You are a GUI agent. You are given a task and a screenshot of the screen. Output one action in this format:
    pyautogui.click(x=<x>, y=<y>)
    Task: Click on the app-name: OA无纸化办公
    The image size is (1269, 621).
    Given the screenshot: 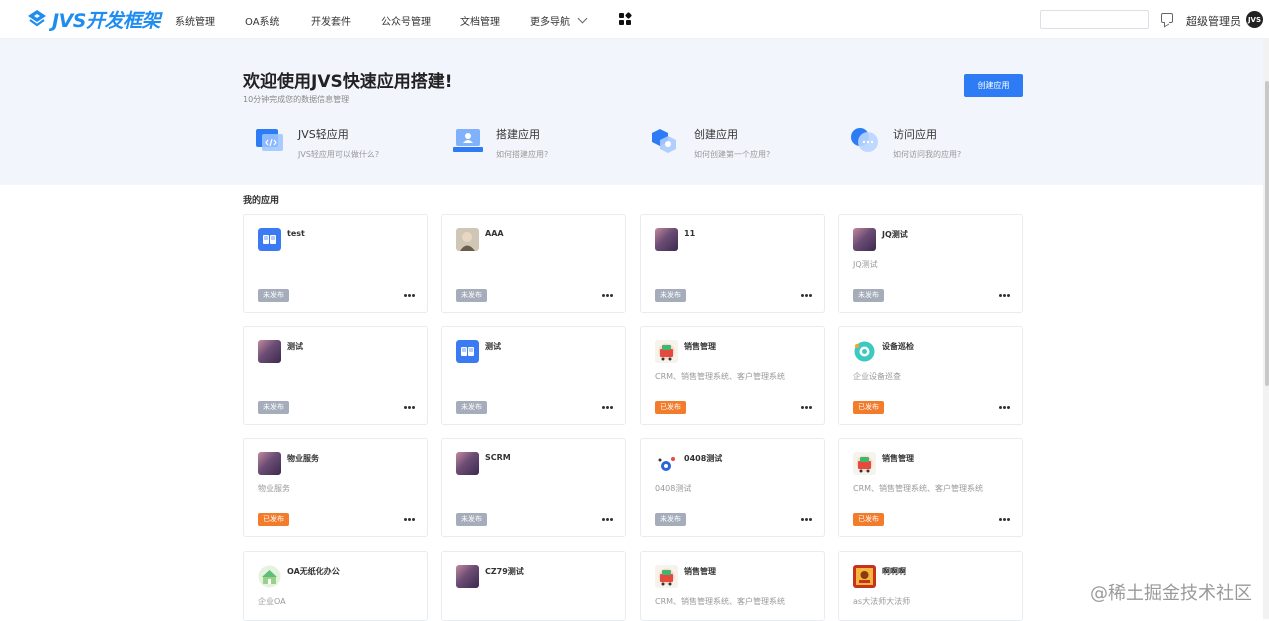 What is the action you would take?
    pyautogui.click(x=313, y=571)
    